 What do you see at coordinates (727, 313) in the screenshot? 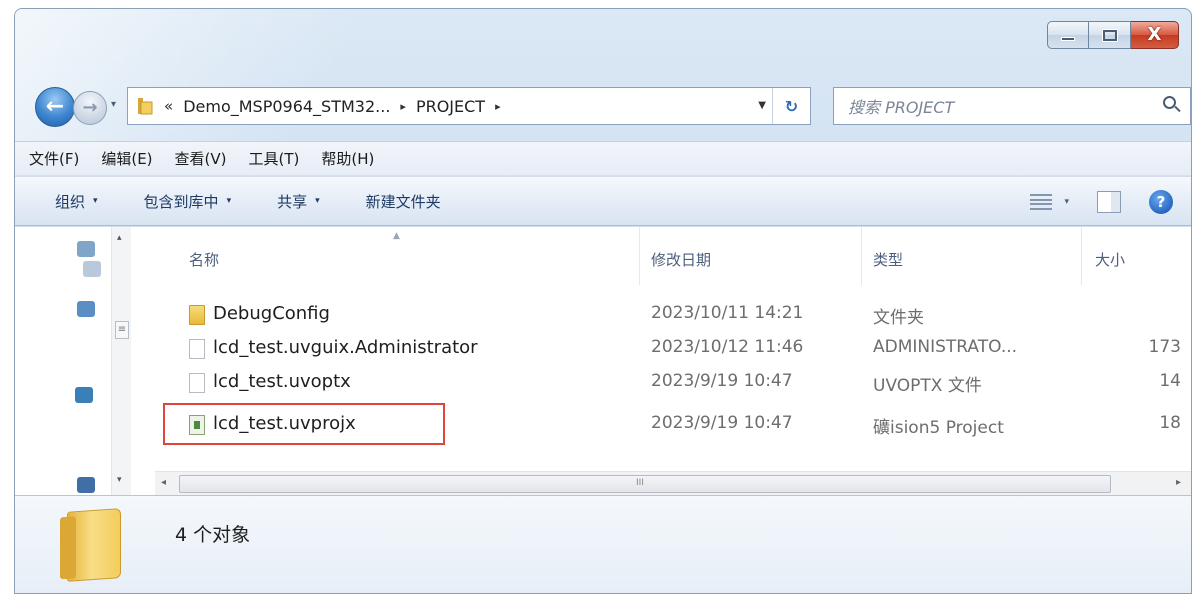
I see `file-date: 2023/10/11 14:21` at bounding box center [727, 313].